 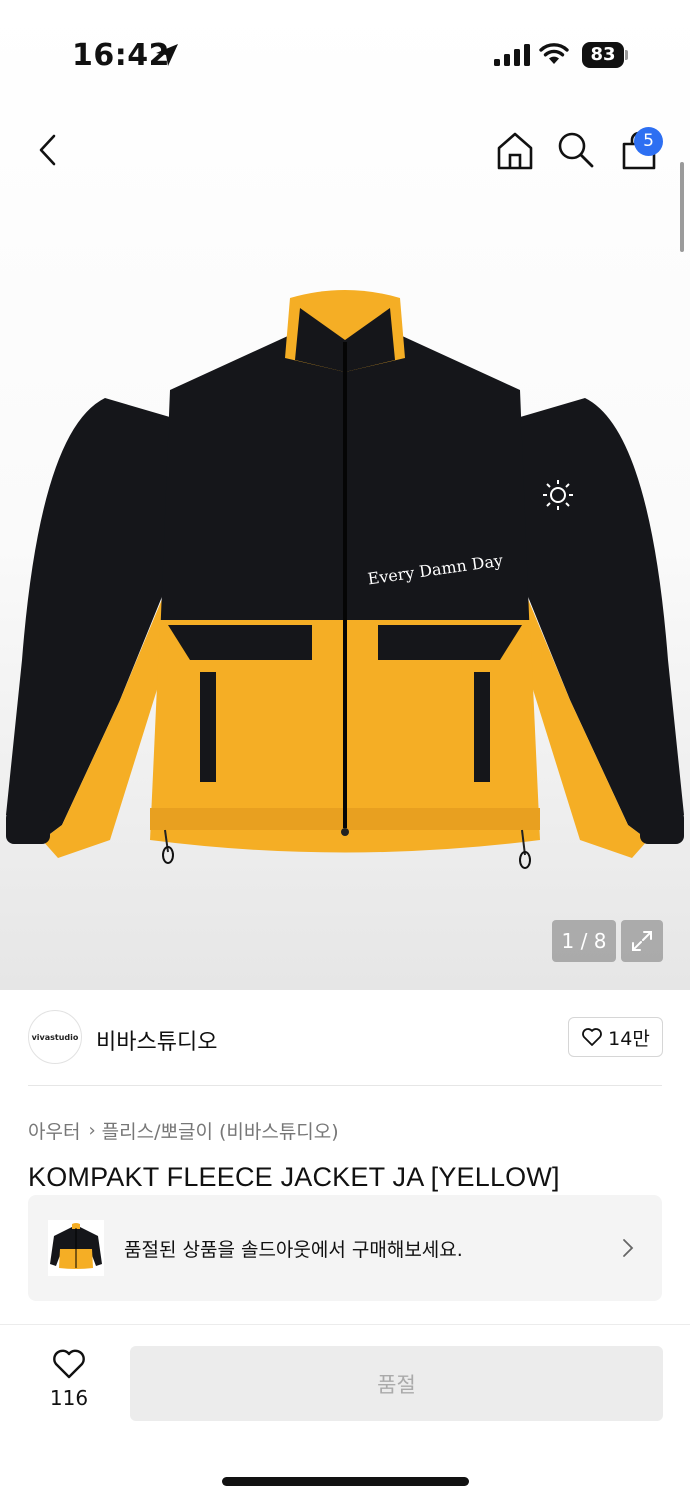 What do you see at coordinates (554, 53) in the screenshot?
I see `wifi-icon` at bounding box center [554, 53].